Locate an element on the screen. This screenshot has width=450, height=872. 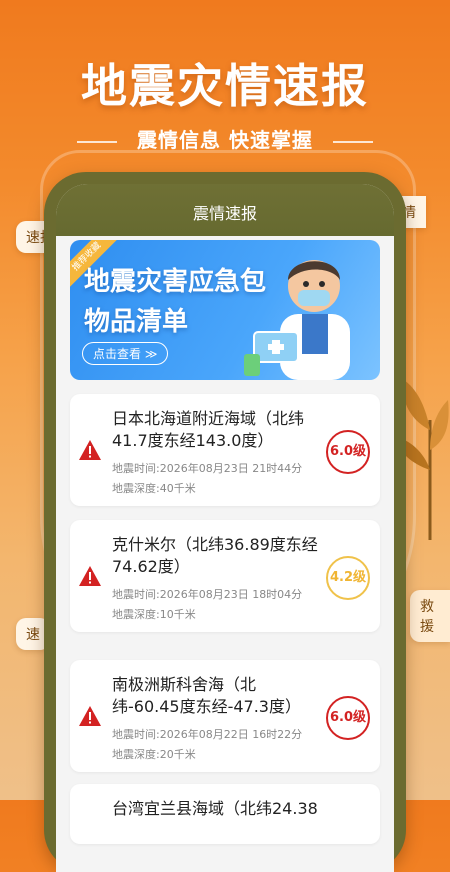
quake-location: 日本北海道附近海域（北纬41.7度东经143.0度） is located at coordinates (208, 429).